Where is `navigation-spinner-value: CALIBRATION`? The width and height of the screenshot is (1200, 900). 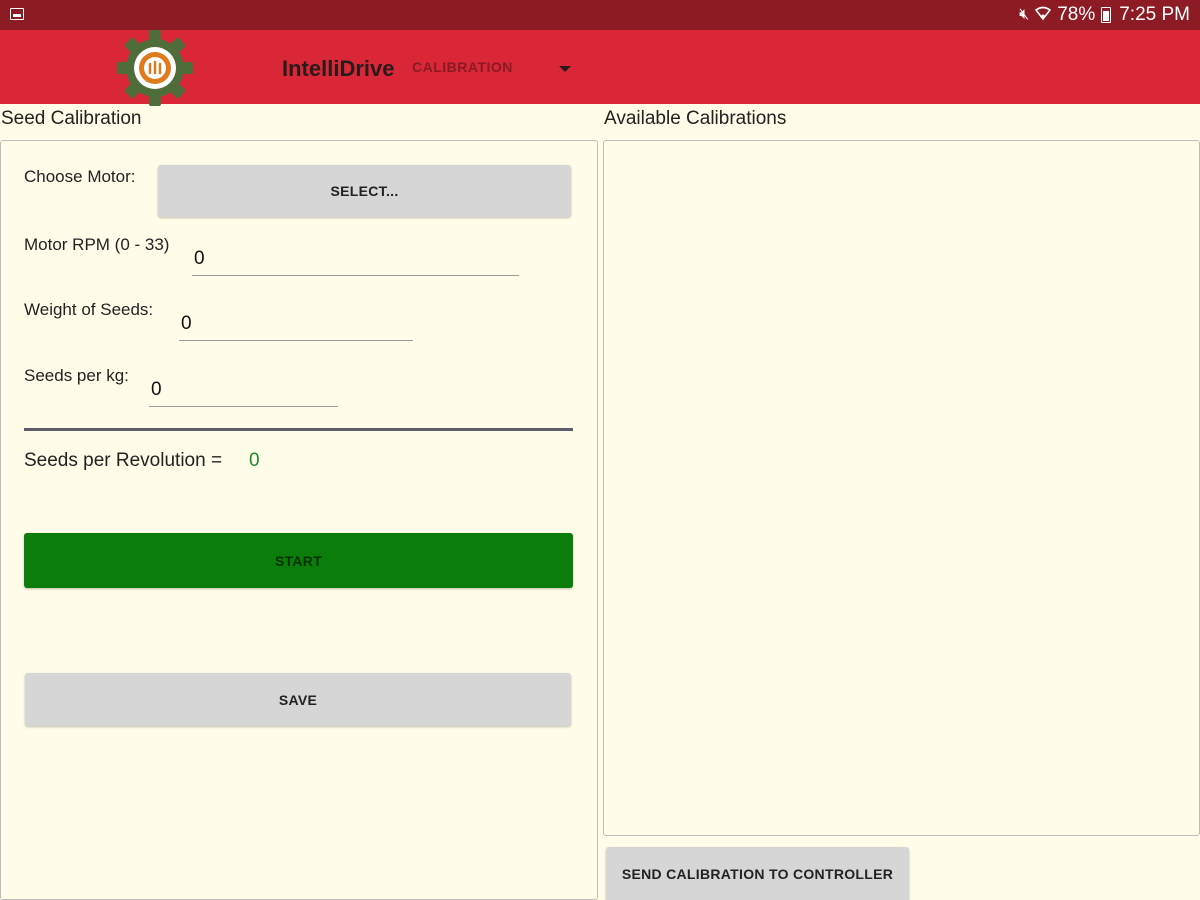 navigation-spinner-value: CALIBRATION is located at coordinates (462, 67).